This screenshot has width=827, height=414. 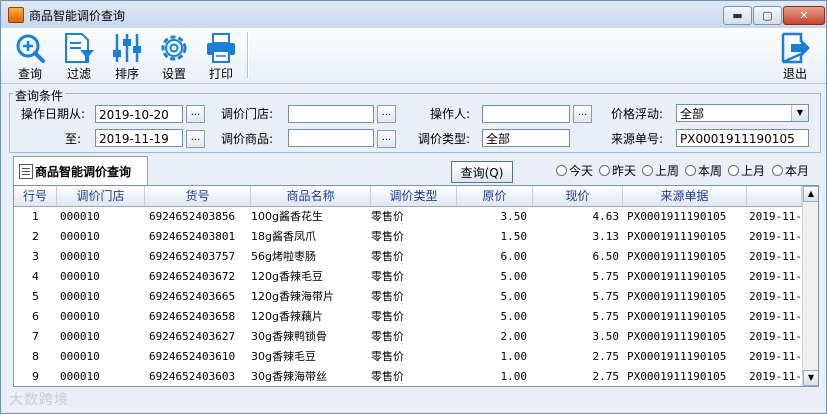 What do you see at coordinates (703, 170) in the screenshot?
I see `radio-this-week: 本周` at bounding box center [703, 170].